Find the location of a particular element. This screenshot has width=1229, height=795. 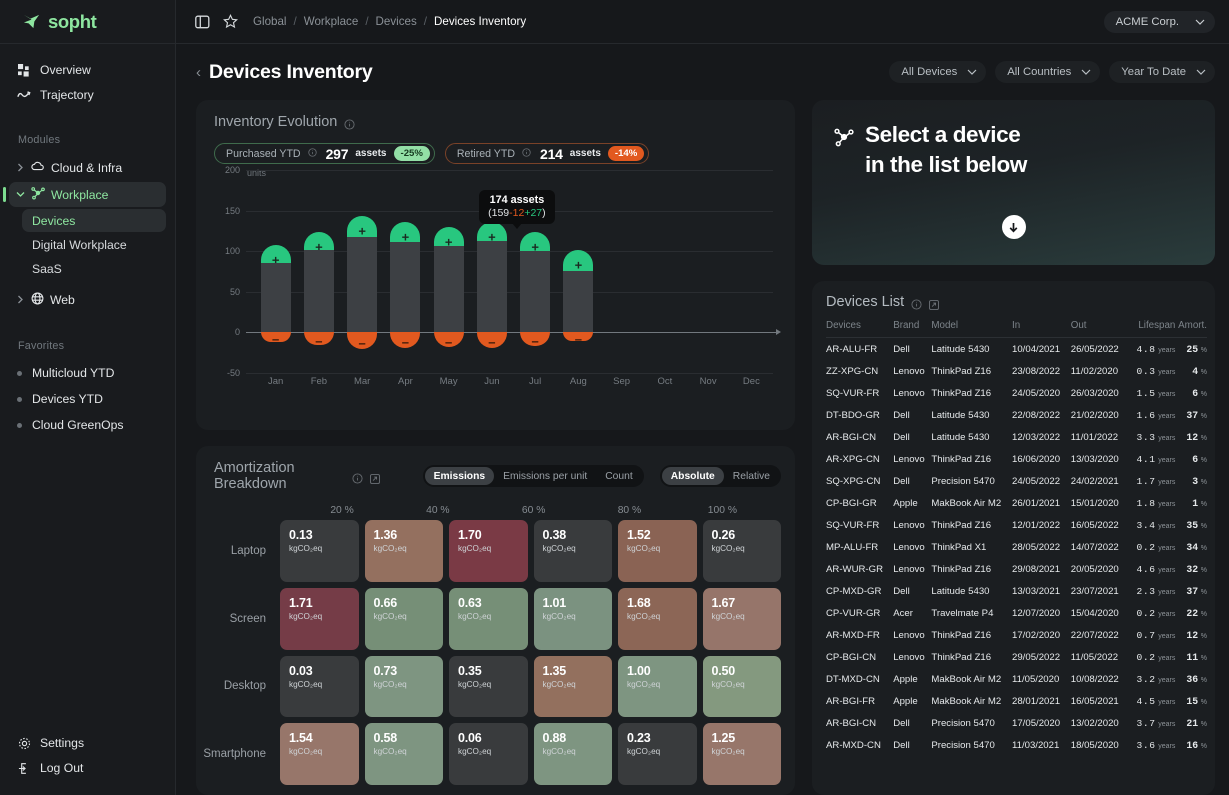

sidebar-subitem-devices: Devices is located at coordinates (94, 220).